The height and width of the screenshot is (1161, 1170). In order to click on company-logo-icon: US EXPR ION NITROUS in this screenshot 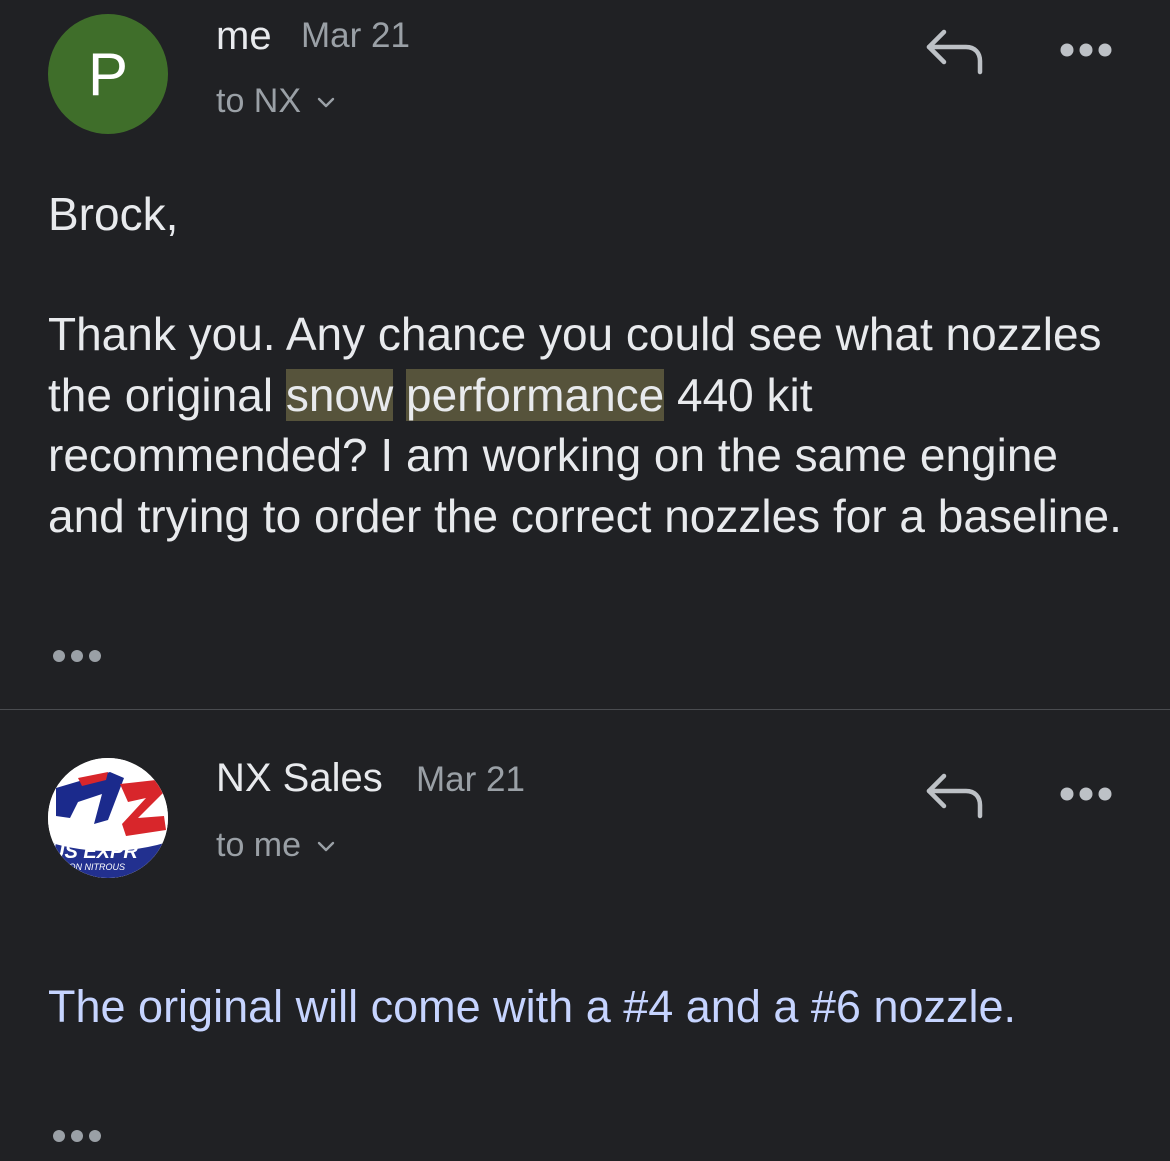, I will do `click(108, 818)`.